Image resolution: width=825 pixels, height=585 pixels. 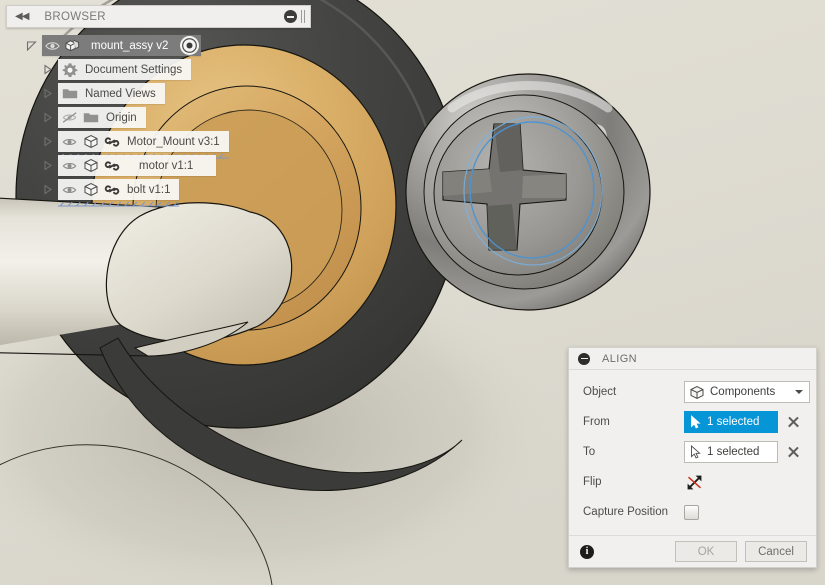 I want to click on to-selection-value: 1 selected, so click(x=733, y=452).